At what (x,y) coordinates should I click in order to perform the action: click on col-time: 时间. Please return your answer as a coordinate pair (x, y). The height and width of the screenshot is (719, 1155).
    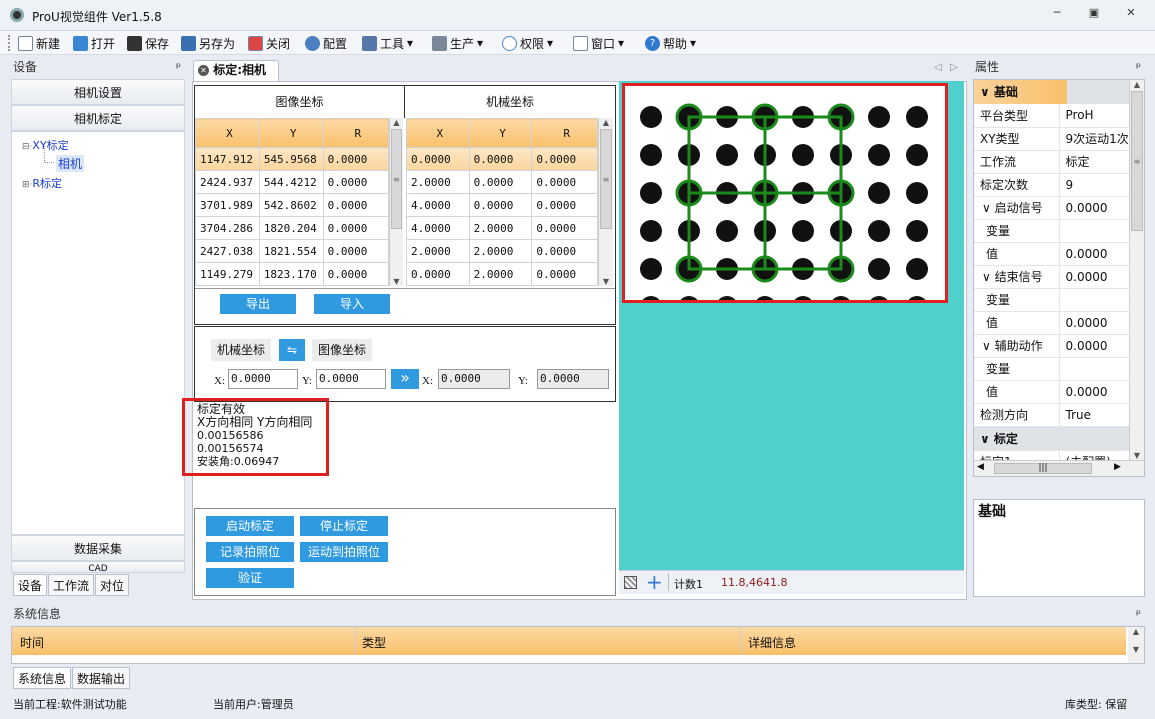
    Looking at the image, I should click on (32, 642).